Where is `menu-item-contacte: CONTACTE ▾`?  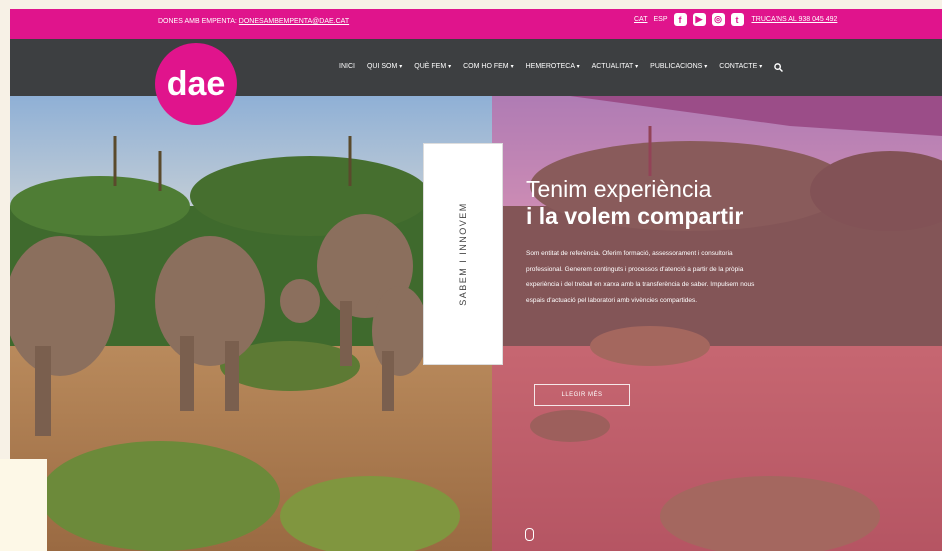
menu-item-contacte: CONTACTE ▾ is located at coordinates (740, 68).